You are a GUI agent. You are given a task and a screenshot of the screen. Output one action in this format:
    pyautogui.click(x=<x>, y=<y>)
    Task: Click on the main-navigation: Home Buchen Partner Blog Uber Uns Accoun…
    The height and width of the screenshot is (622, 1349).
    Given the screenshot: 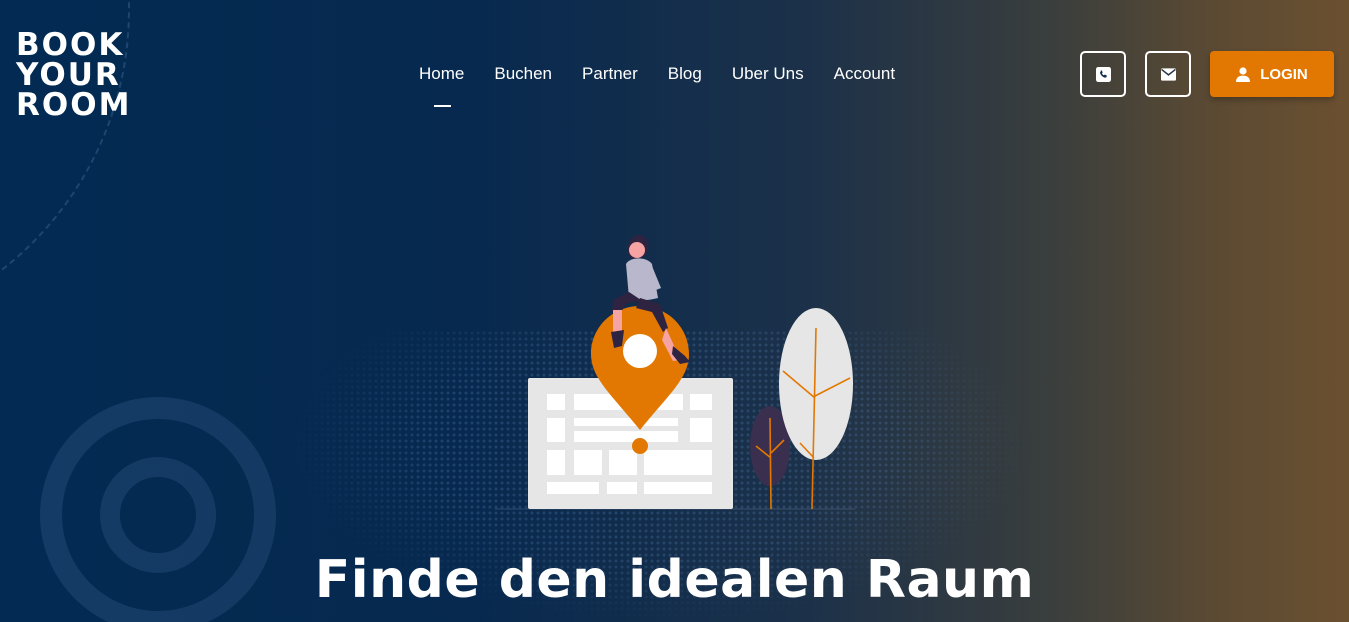 What is the action you would take?
    pyautogui.click(x=672, y=85)
    